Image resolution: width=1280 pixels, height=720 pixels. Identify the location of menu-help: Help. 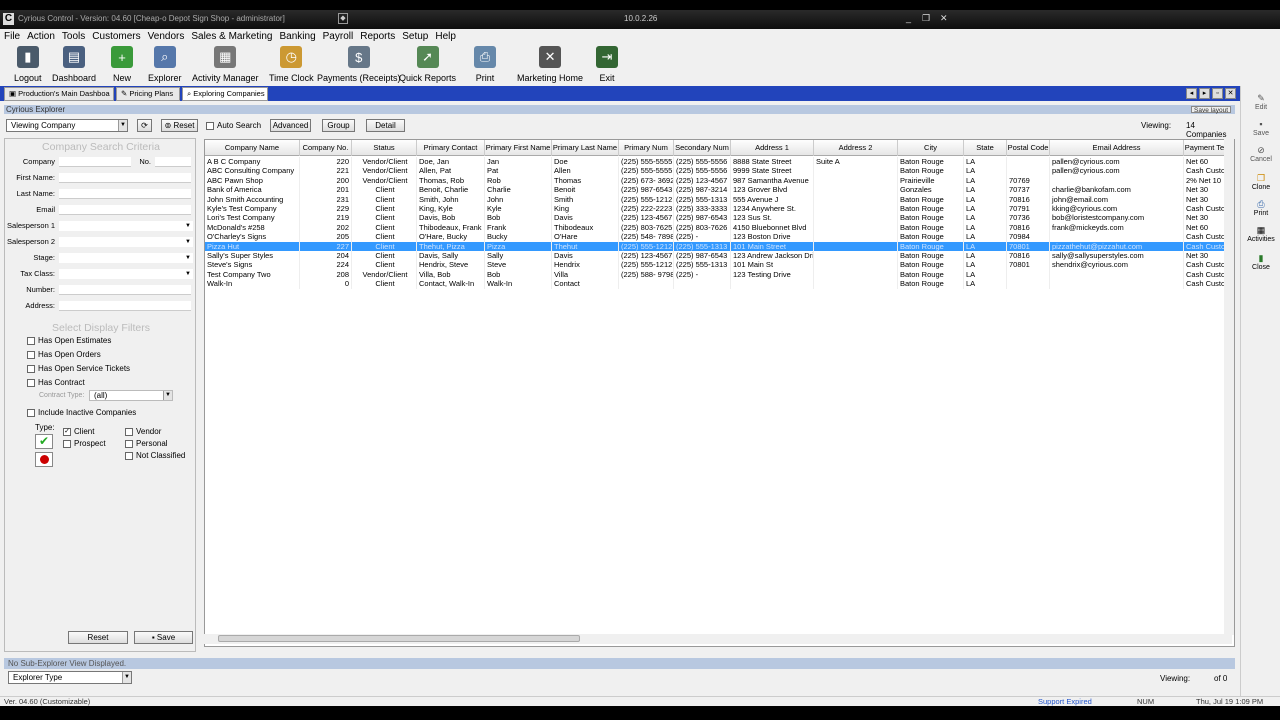
(445, 36).